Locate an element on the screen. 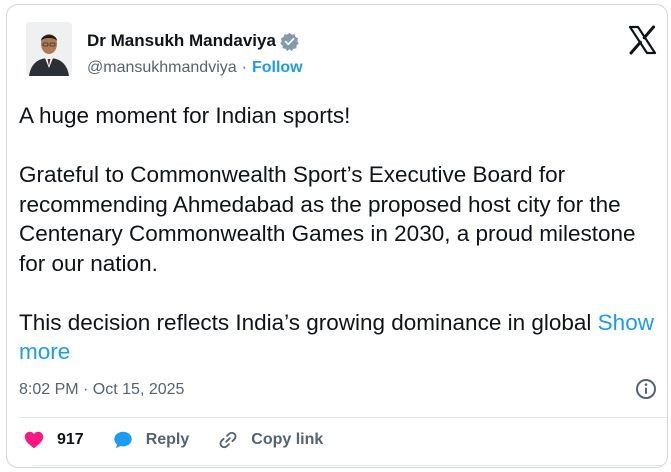 Image resolution: width=671 pixels, height=472 pixels. reply-icon is located at coordinates (122, 440).